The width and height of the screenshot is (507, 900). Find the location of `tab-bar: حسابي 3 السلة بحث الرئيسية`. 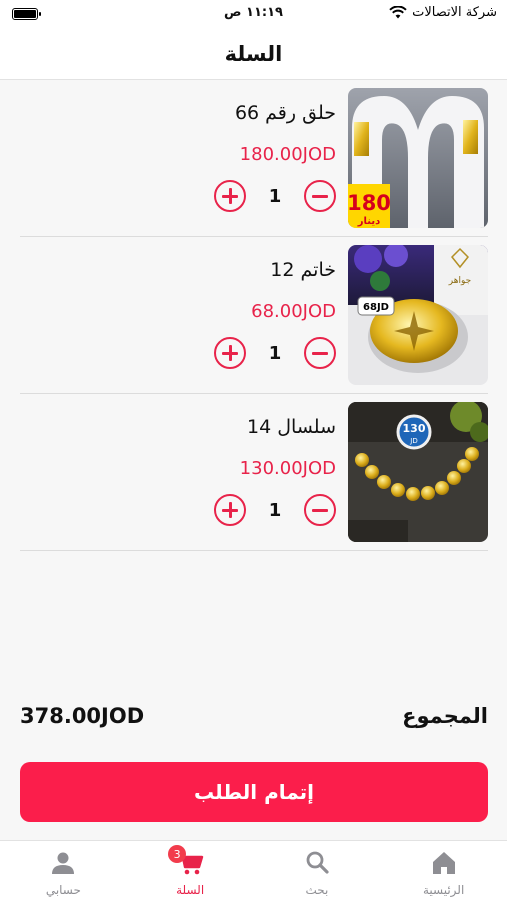

tab-bar: حسابي 3 السلة بحث الرئيسية is located at coordinates (253, 870).